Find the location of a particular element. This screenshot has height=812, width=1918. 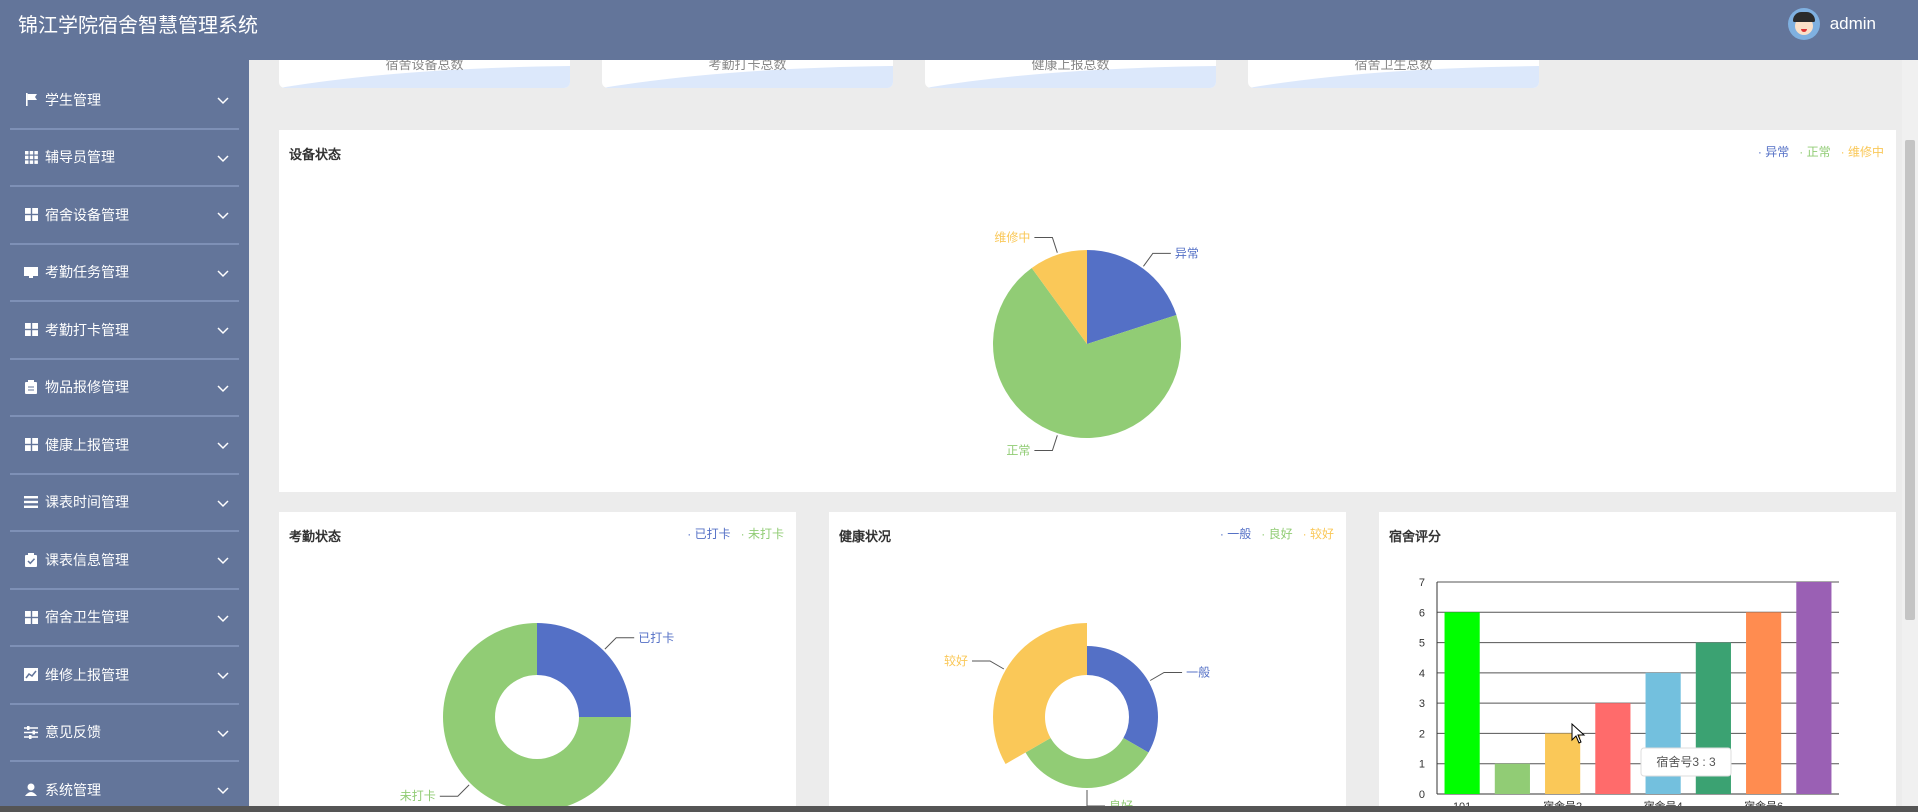

sidebar-item-label: 考勤打卡管理 is located at coordinates (87, 329).